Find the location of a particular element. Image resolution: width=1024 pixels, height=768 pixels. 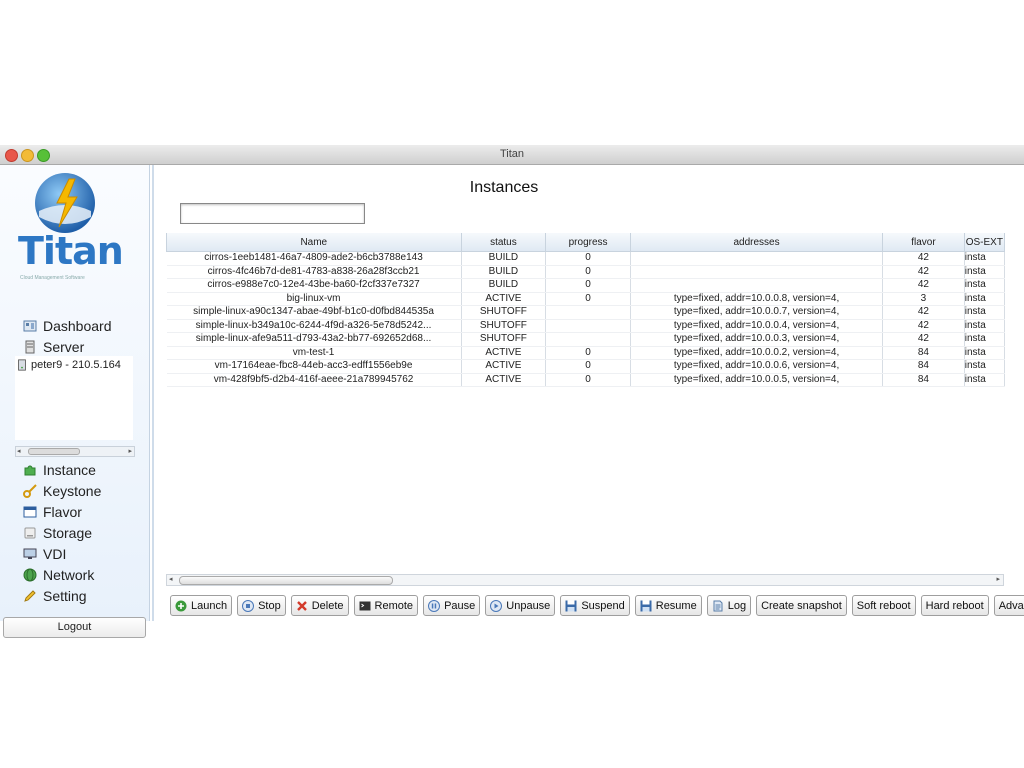

remote-button: Remote is located at coordinates (386, 605).